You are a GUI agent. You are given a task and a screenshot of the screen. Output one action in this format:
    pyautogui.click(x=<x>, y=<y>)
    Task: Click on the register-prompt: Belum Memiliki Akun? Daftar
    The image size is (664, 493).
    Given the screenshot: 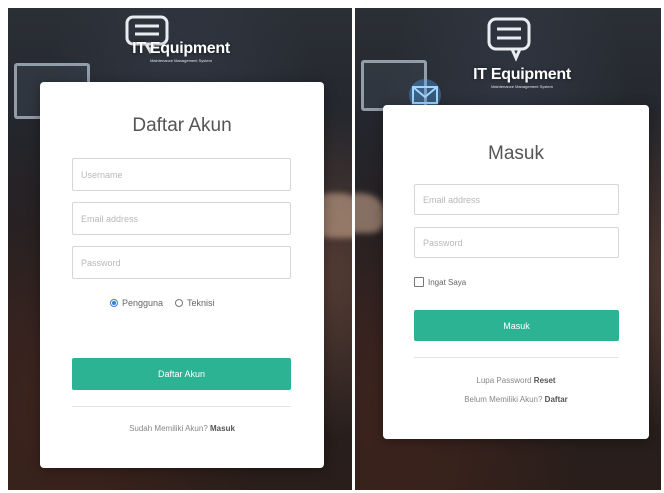 What is the action you would take?
    pyautogui.click(x=516, y=399)
    